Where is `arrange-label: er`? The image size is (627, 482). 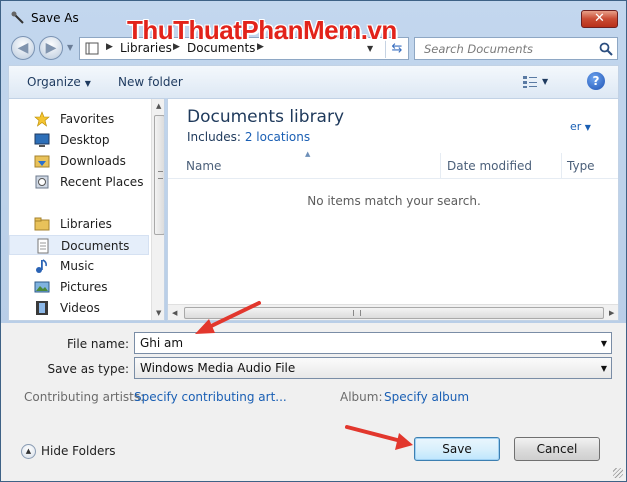
arrange-label: er is located at coordinates (576, 126).